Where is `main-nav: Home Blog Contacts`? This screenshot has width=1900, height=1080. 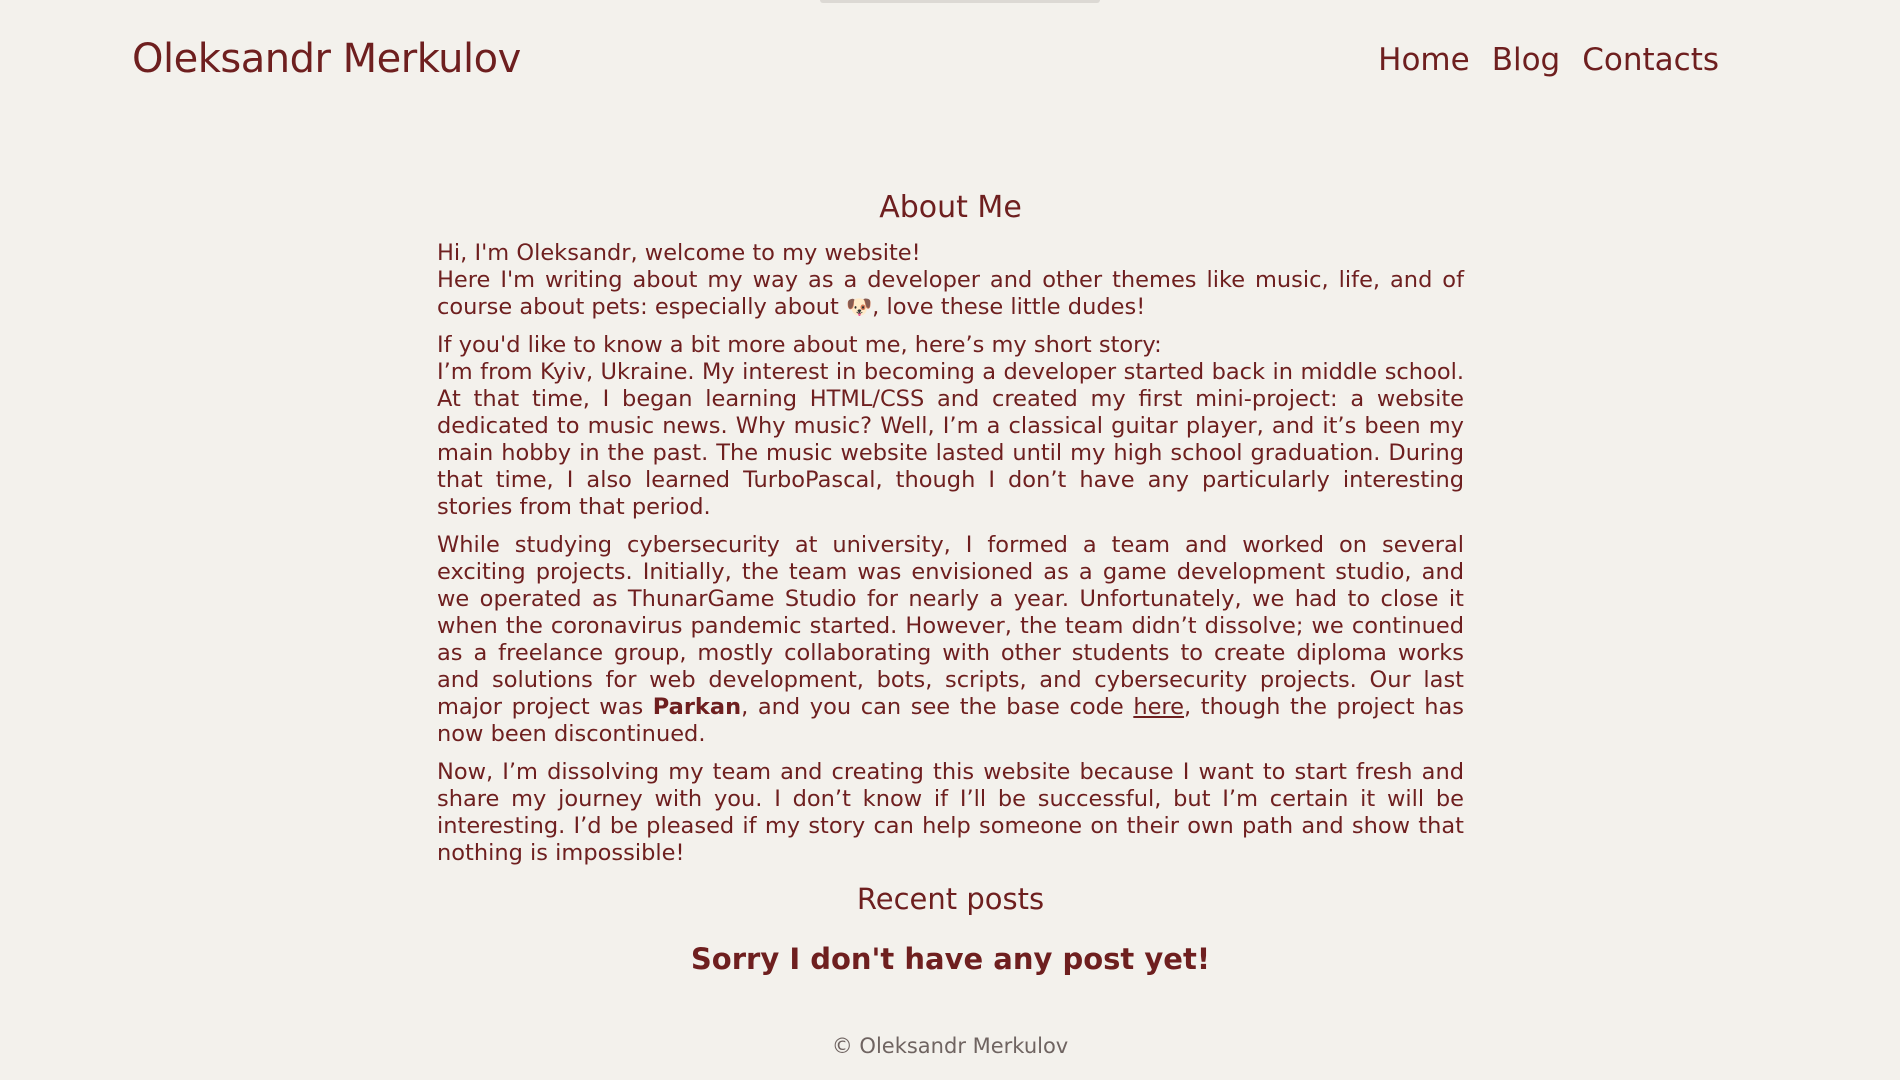
main-nav: Home Blog Contacts is located at coordinates (1548, 60).